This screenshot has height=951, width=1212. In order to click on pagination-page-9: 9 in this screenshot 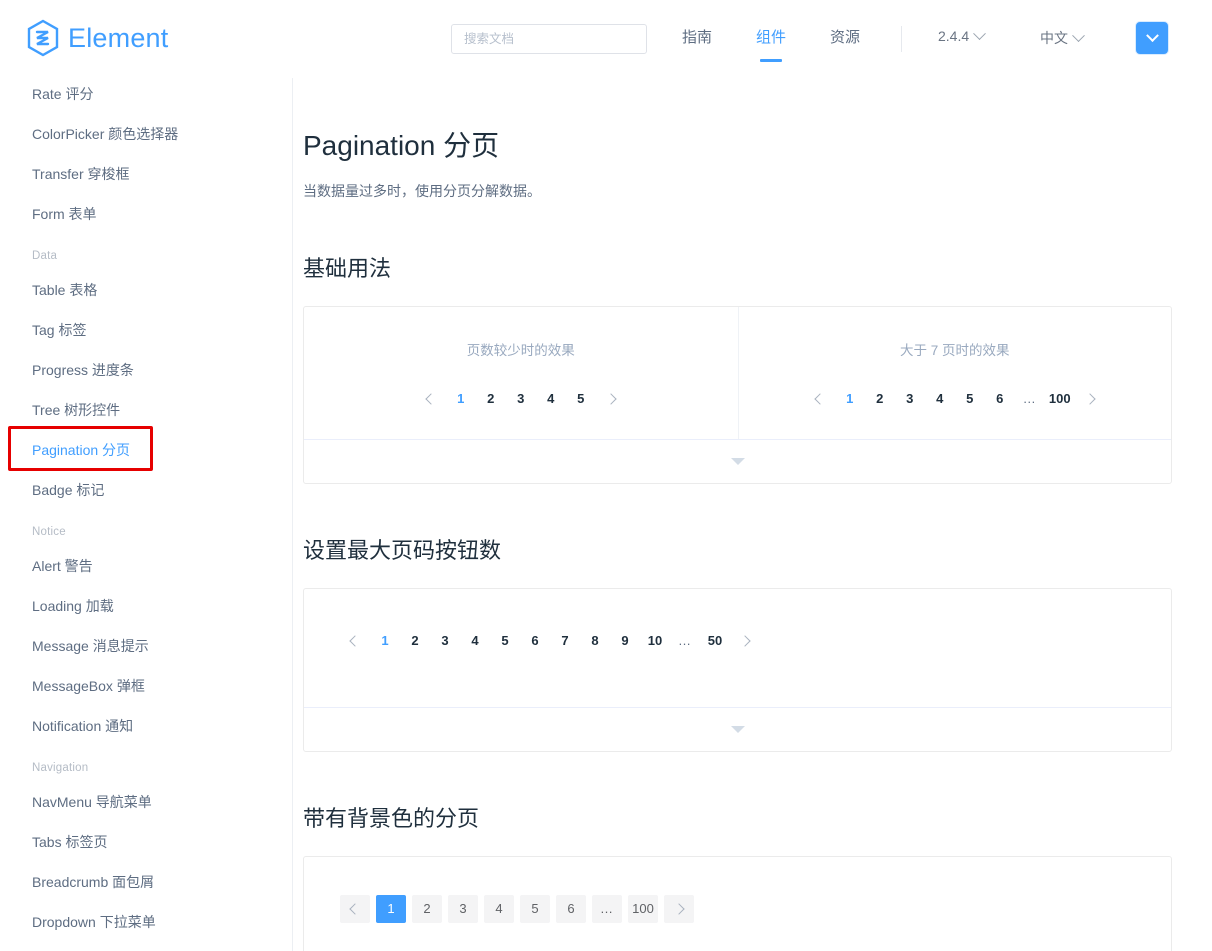, I will do `click(625, 641)`.